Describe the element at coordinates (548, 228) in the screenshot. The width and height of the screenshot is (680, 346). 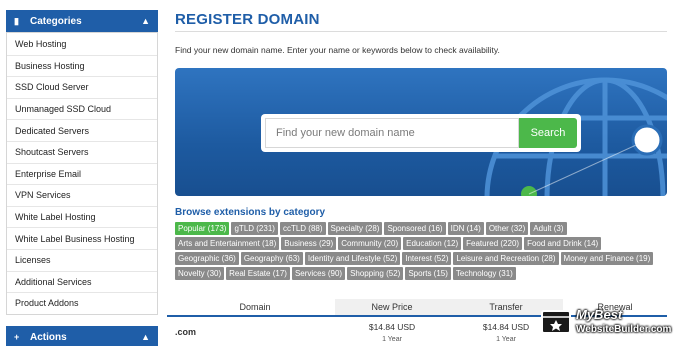
I see `extension-tag: Adult (3)` at that location.